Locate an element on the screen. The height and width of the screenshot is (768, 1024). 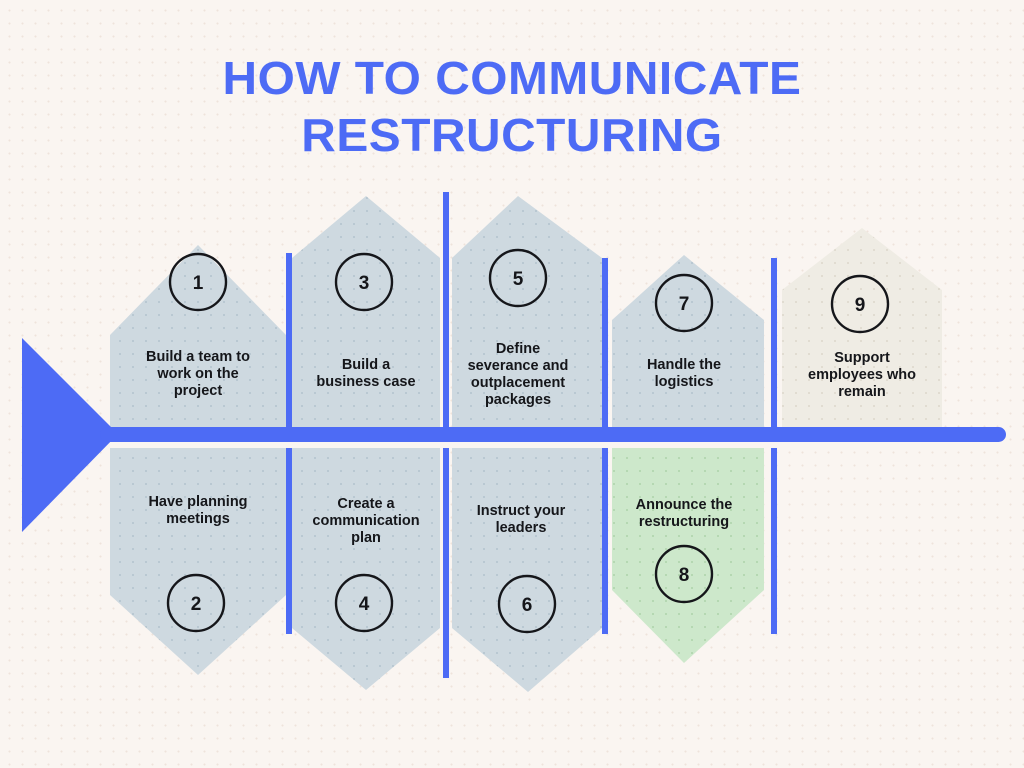
node-5-label-line-4: packages is located at coordinates (518, 400).